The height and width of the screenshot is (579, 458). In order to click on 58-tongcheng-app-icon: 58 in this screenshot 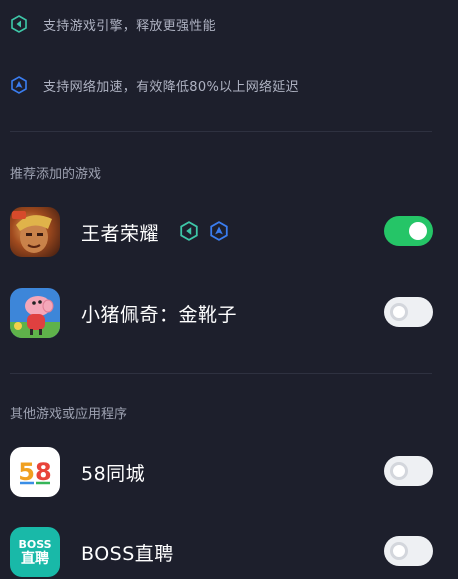, I will do `click(35, 472)`.